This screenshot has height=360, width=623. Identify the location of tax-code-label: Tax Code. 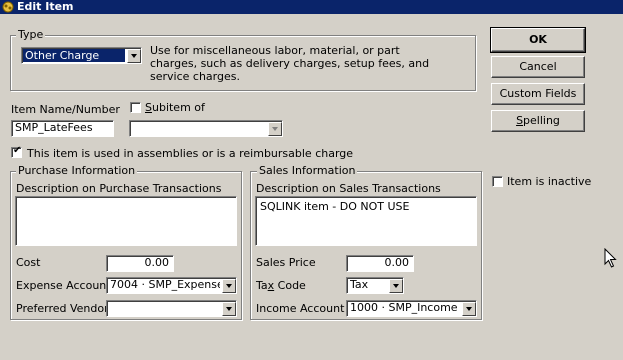
(281, 285).